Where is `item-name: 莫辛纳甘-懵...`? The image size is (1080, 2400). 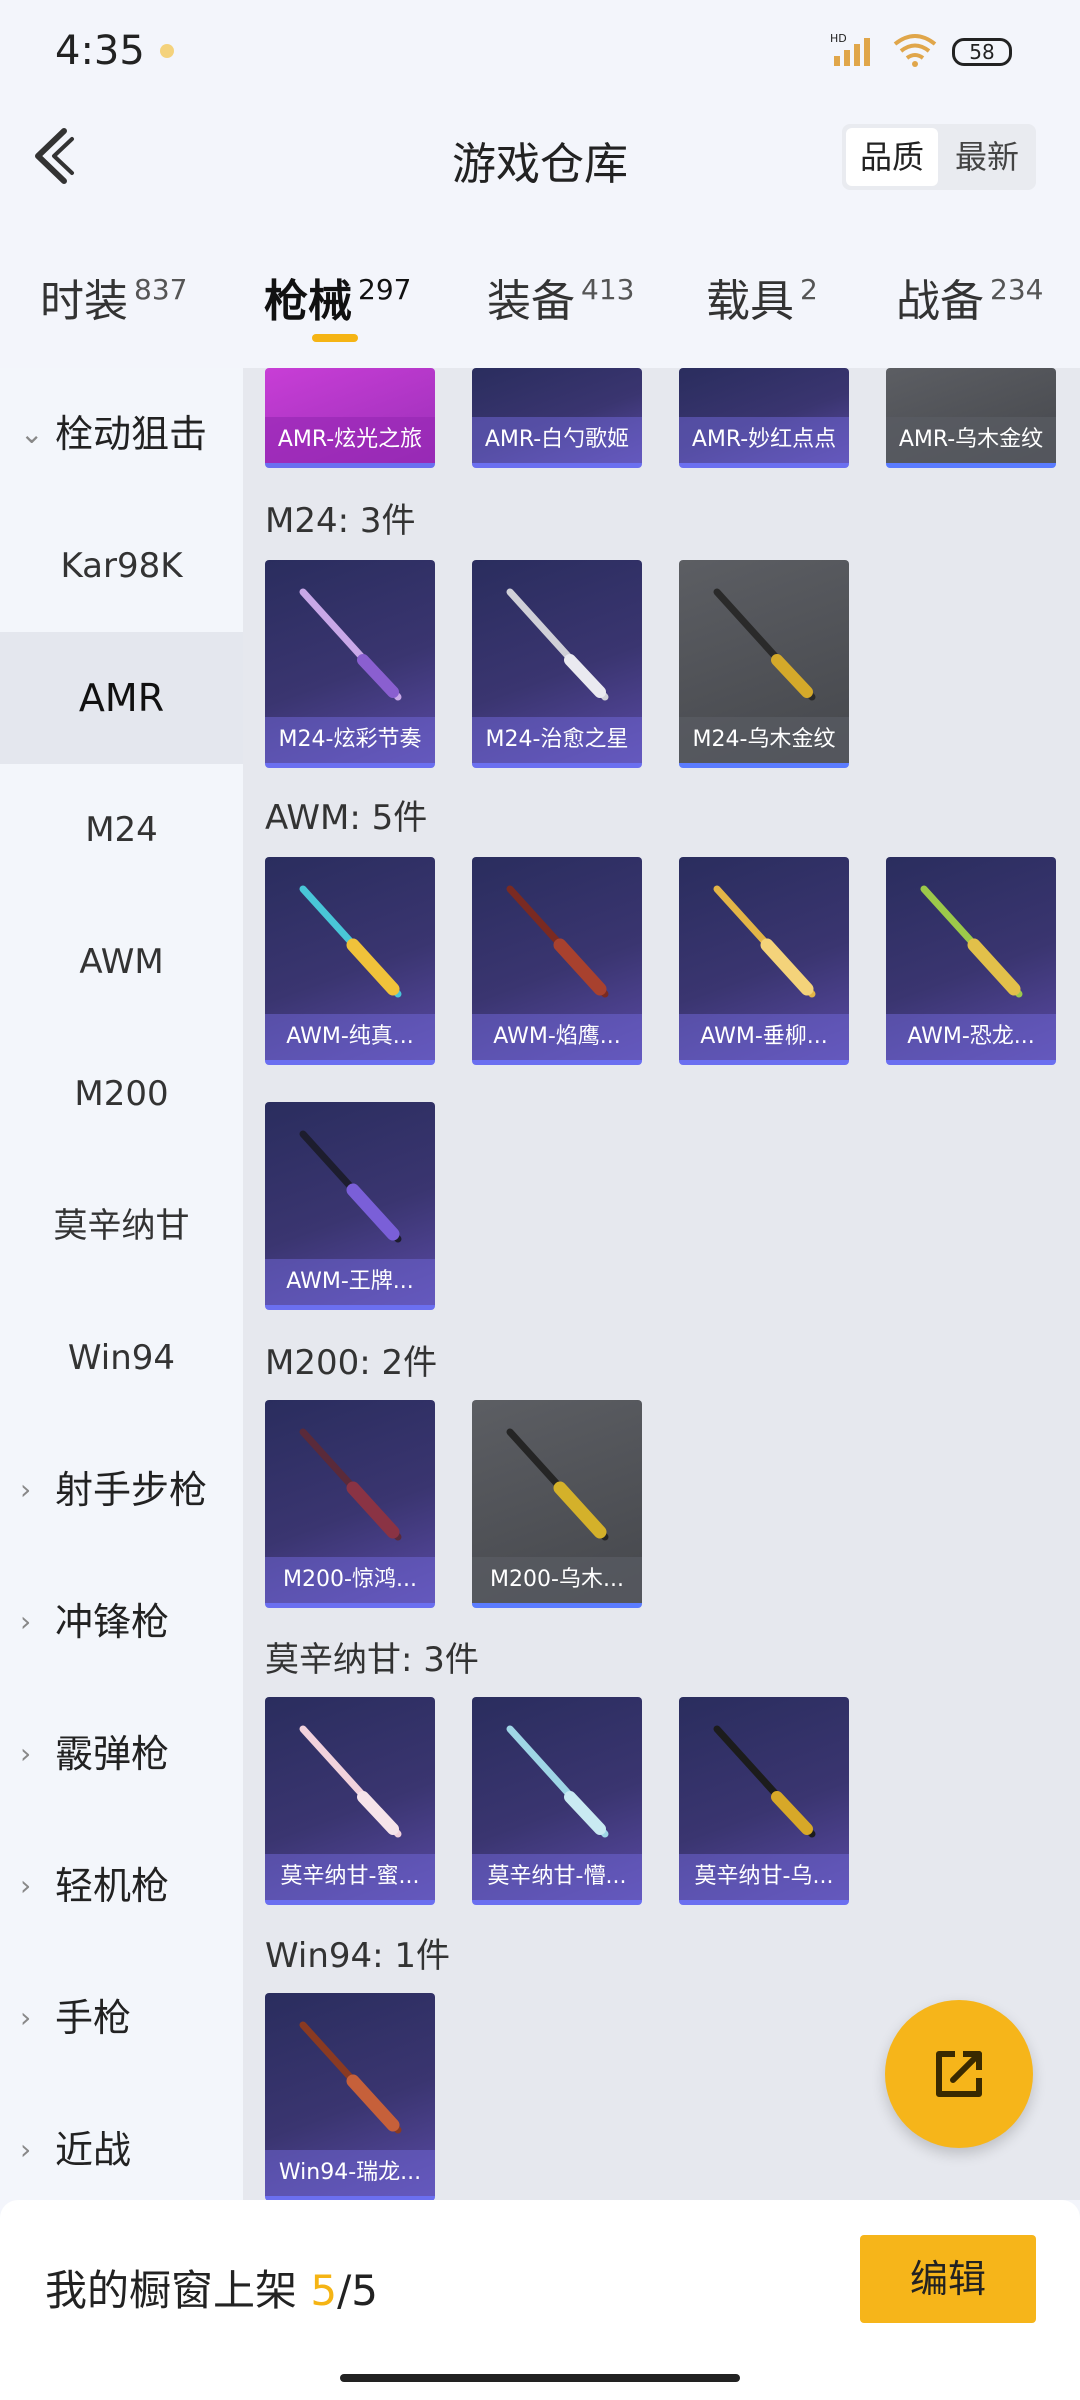 item-name: 莫辛纳甘-懵... is located at coordinates (557, 1877).